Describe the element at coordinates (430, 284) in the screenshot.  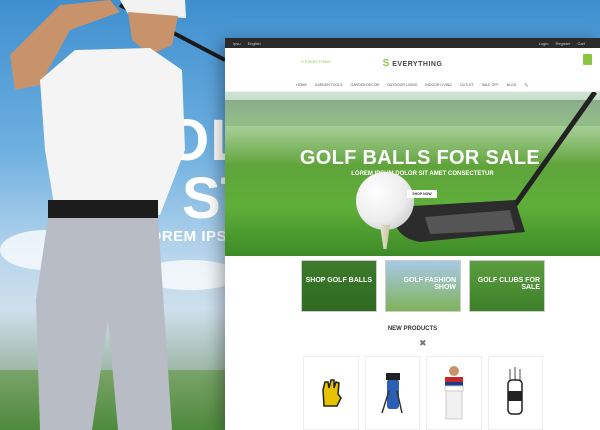
I see `category-label: GOLF FASHION SHOW` at that location.